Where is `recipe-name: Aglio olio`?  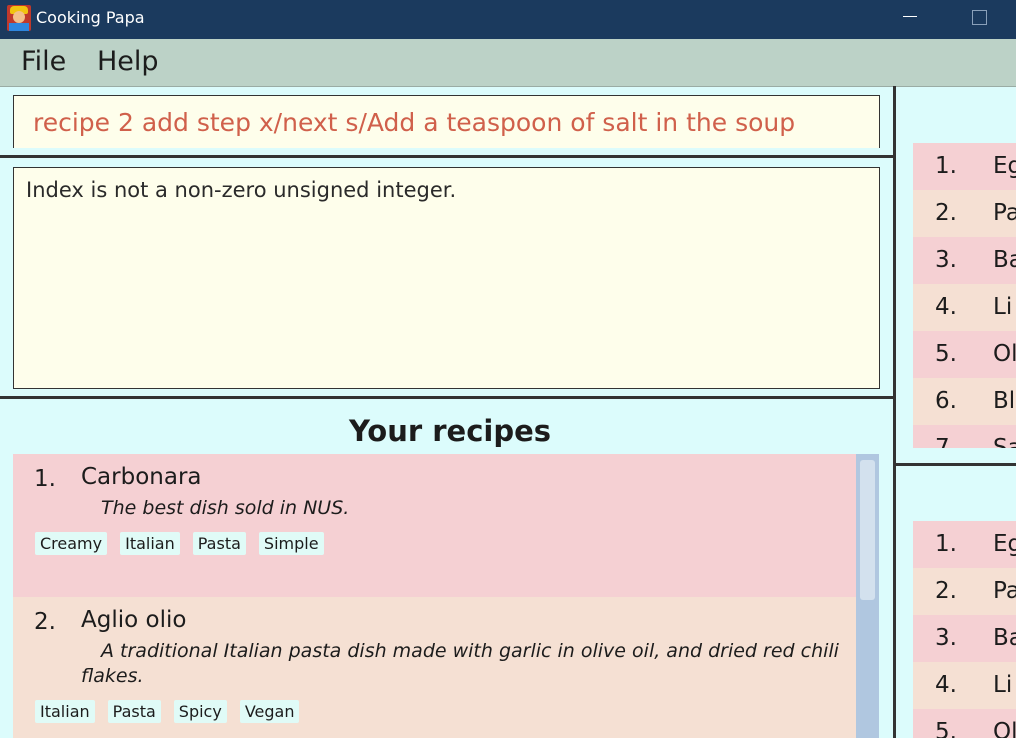 recipe-name: Aglio olio is located at coordinates (134, 620).